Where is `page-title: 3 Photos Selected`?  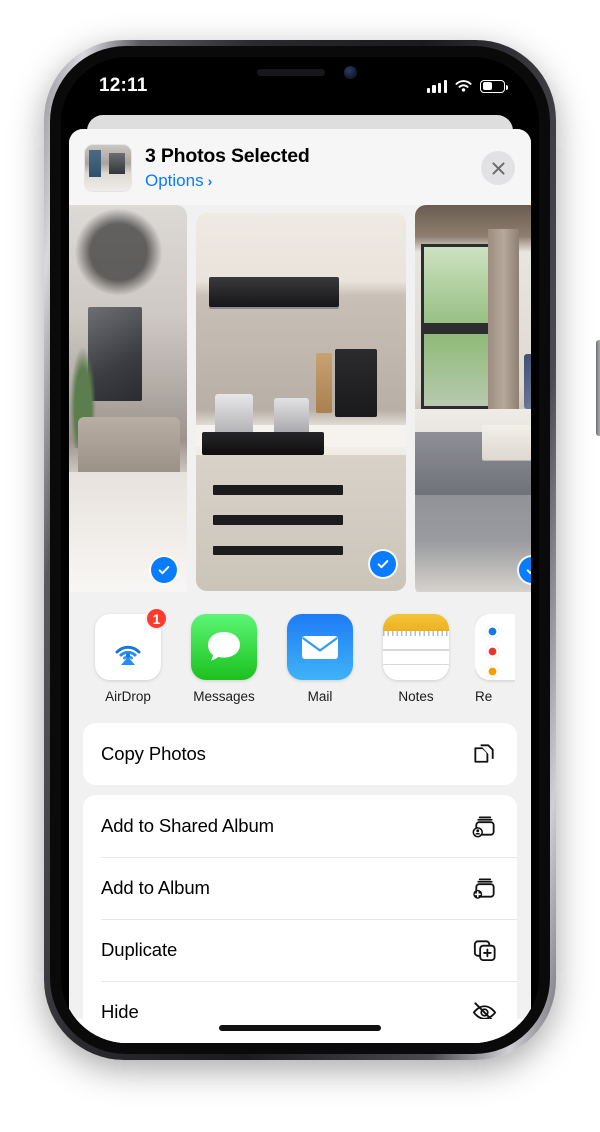
page-title: 3 Photos Selected is located at coordinates (227, 156).